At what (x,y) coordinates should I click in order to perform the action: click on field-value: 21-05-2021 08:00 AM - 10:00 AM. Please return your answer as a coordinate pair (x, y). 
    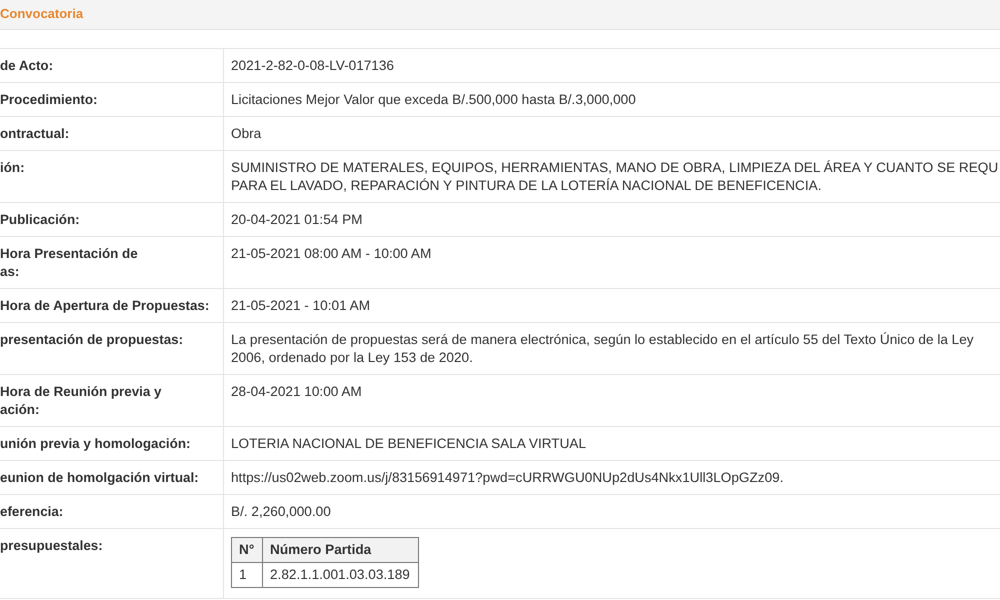
    Looking at the image, I should click on (331, 254).